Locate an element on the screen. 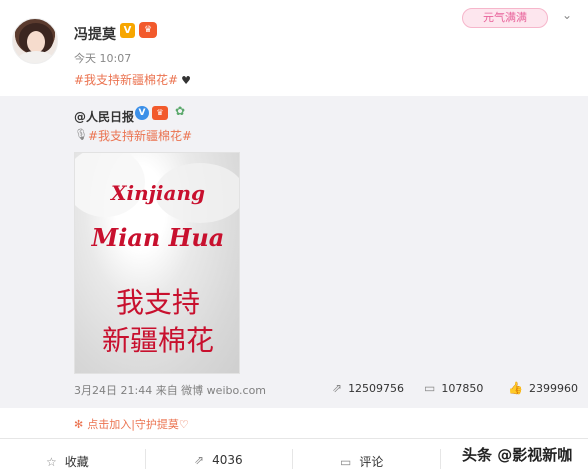  card-sticker: 元气满满 is located at coordinates (505, 18).